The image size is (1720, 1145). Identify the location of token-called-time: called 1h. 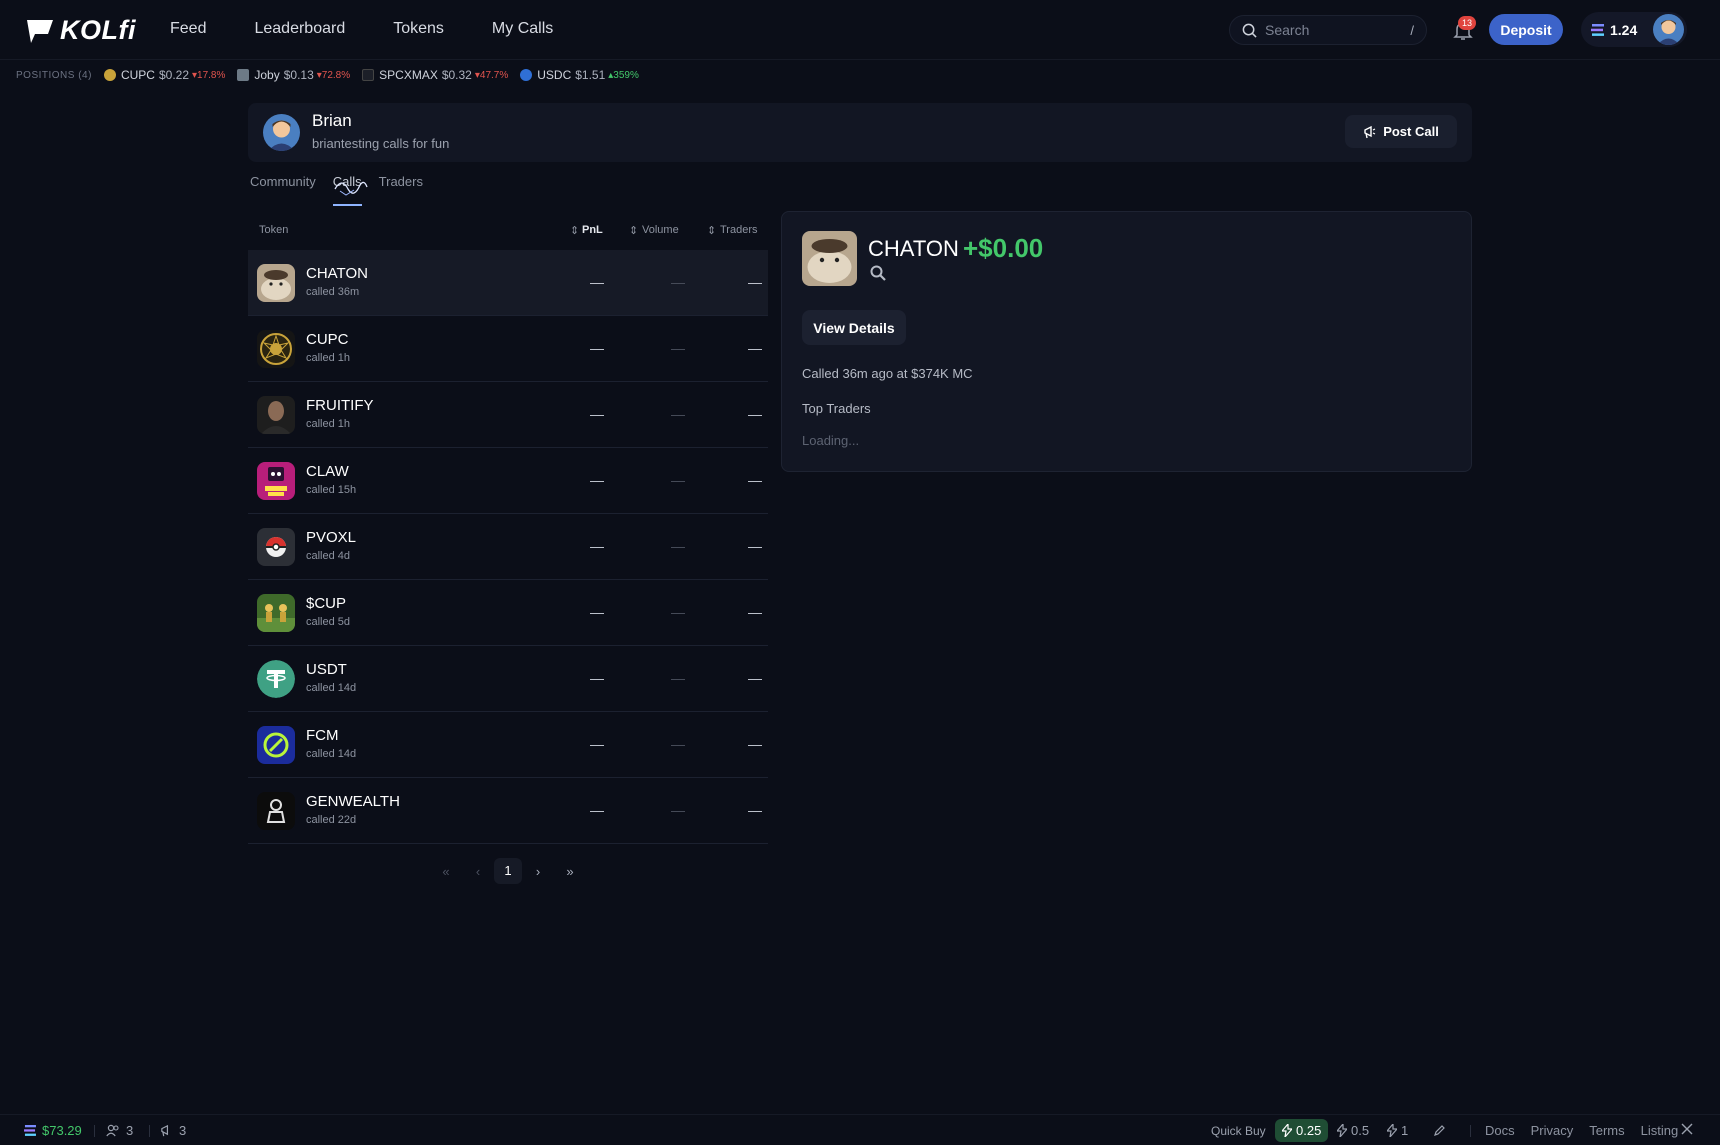
(328, 358).